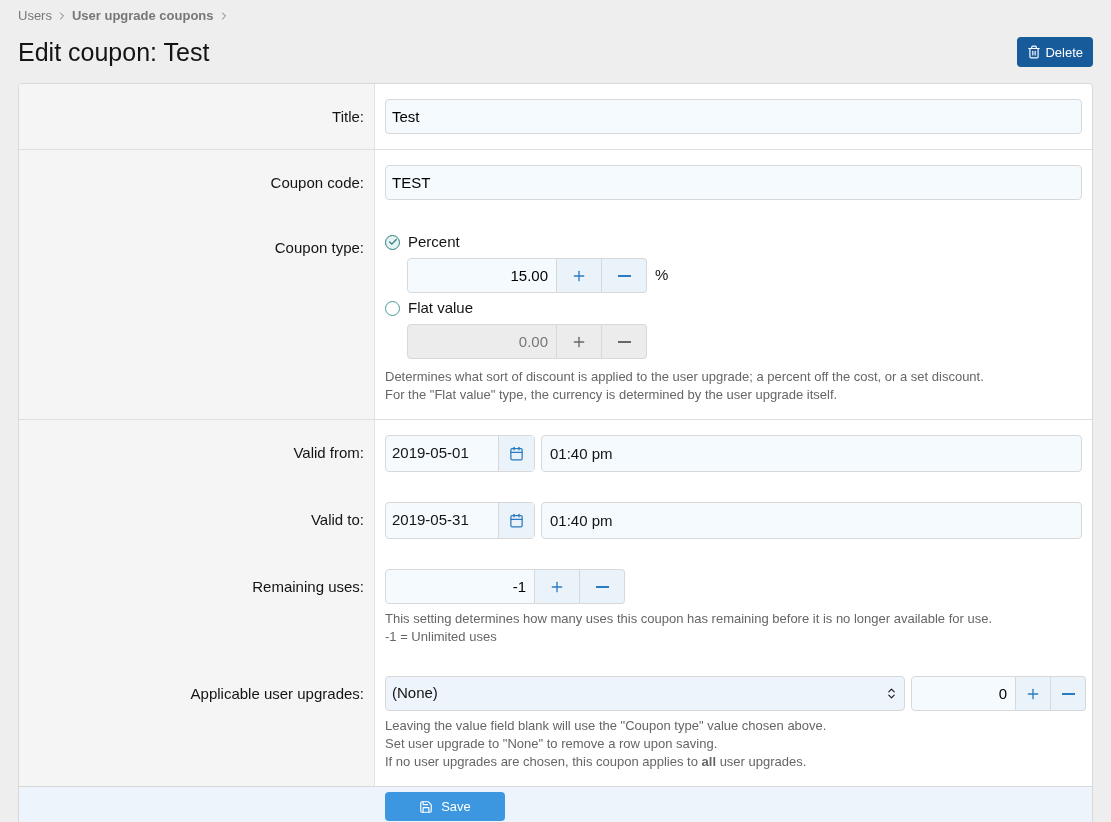 Image resolution: width=1111 pixels, height=822 pixels. Describe the element at coordinates (606, 726) in the screenshot. I see `hint-text: Leaving the value field blank will use the "Coupon type" value chosen above.` at that location.